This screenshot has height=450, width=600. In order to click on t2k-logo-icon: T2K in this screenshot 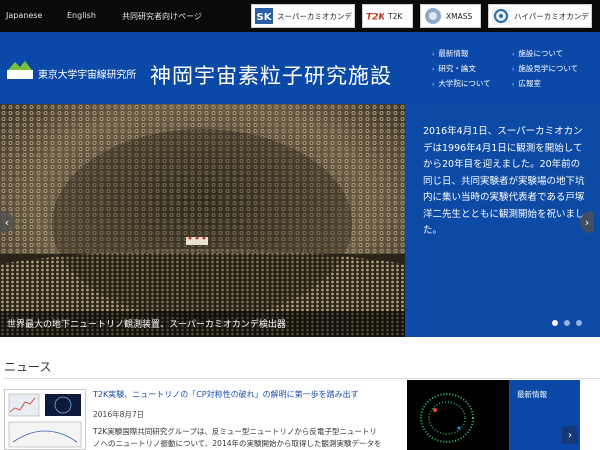, I will do `click(375, 16)`.